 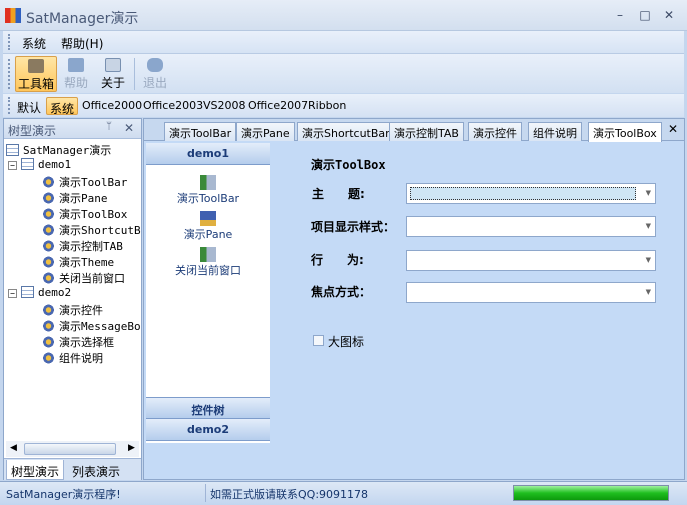 What do you see at coordinates (100, 326) in the screenshot?
I see `tree-label: 演示MessageBox` at bounding box center [100, 326].